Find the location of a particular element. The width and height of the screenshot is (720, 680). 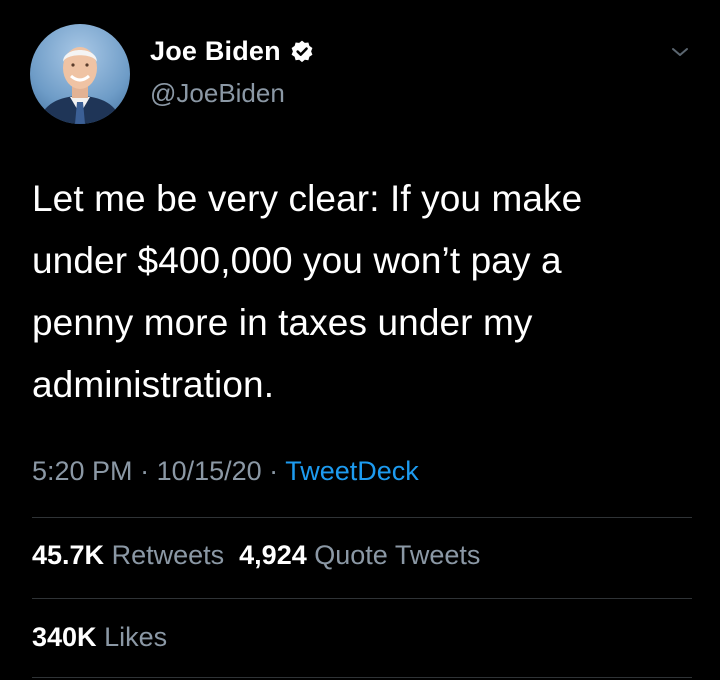

engagement-row: 45.7K Retweets 4,924 Quote Tweets is located at coordinates (256, 555).